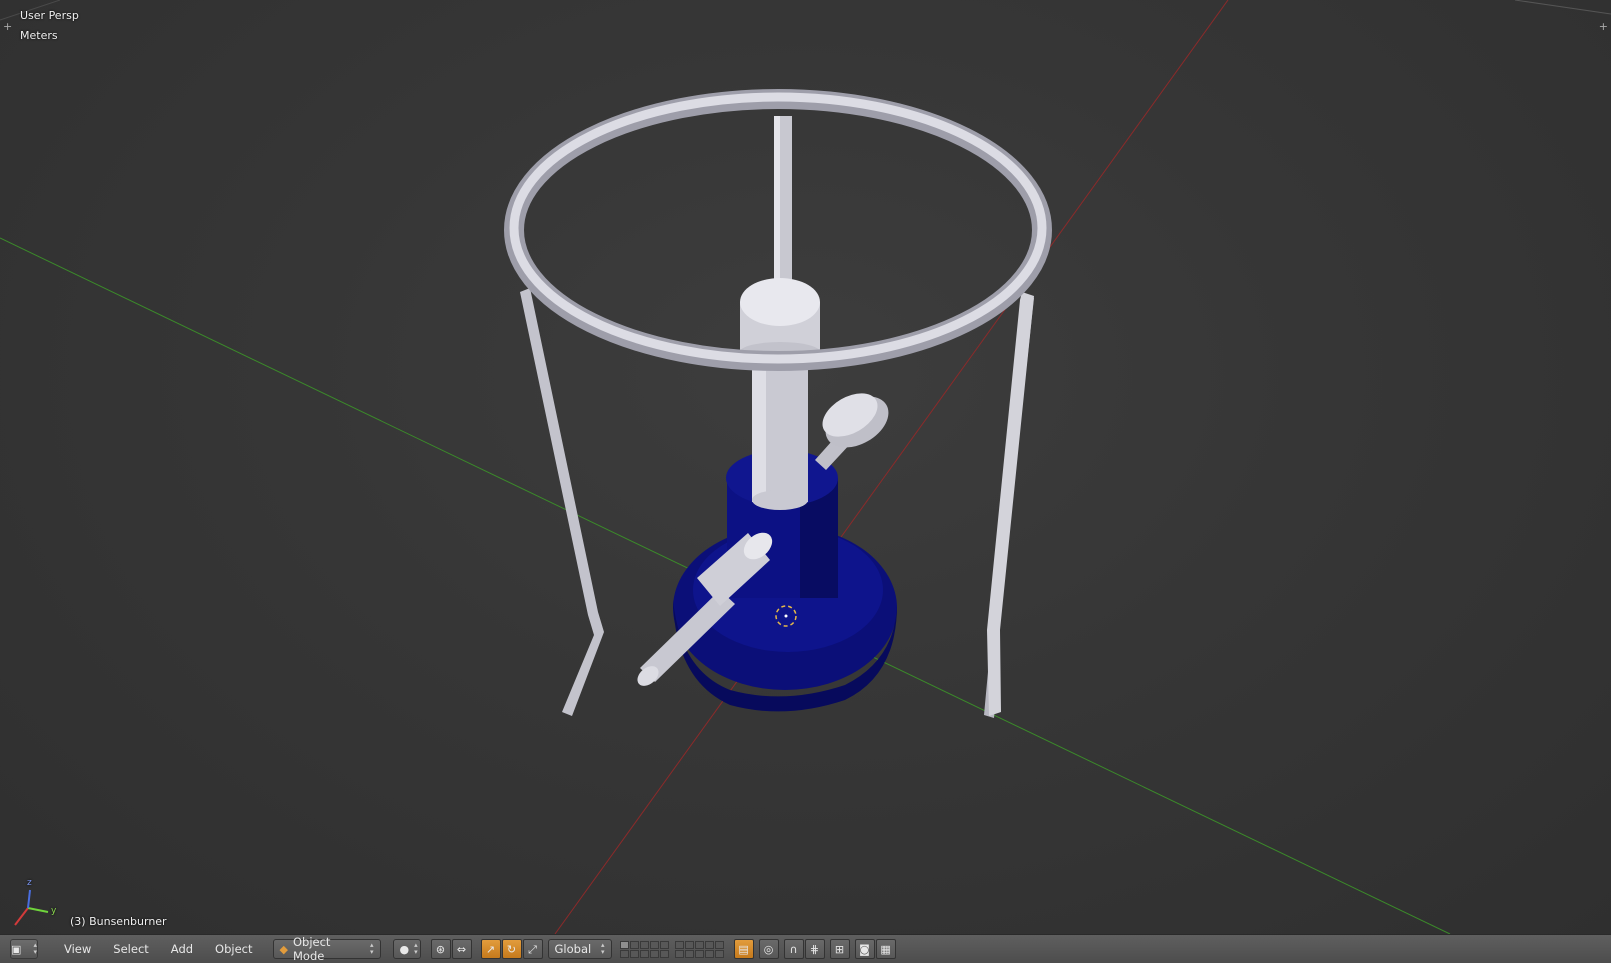 This screenshot has height=963, width=1611. I want to click on manipulator-icon: ⇔, so click(461, 949).